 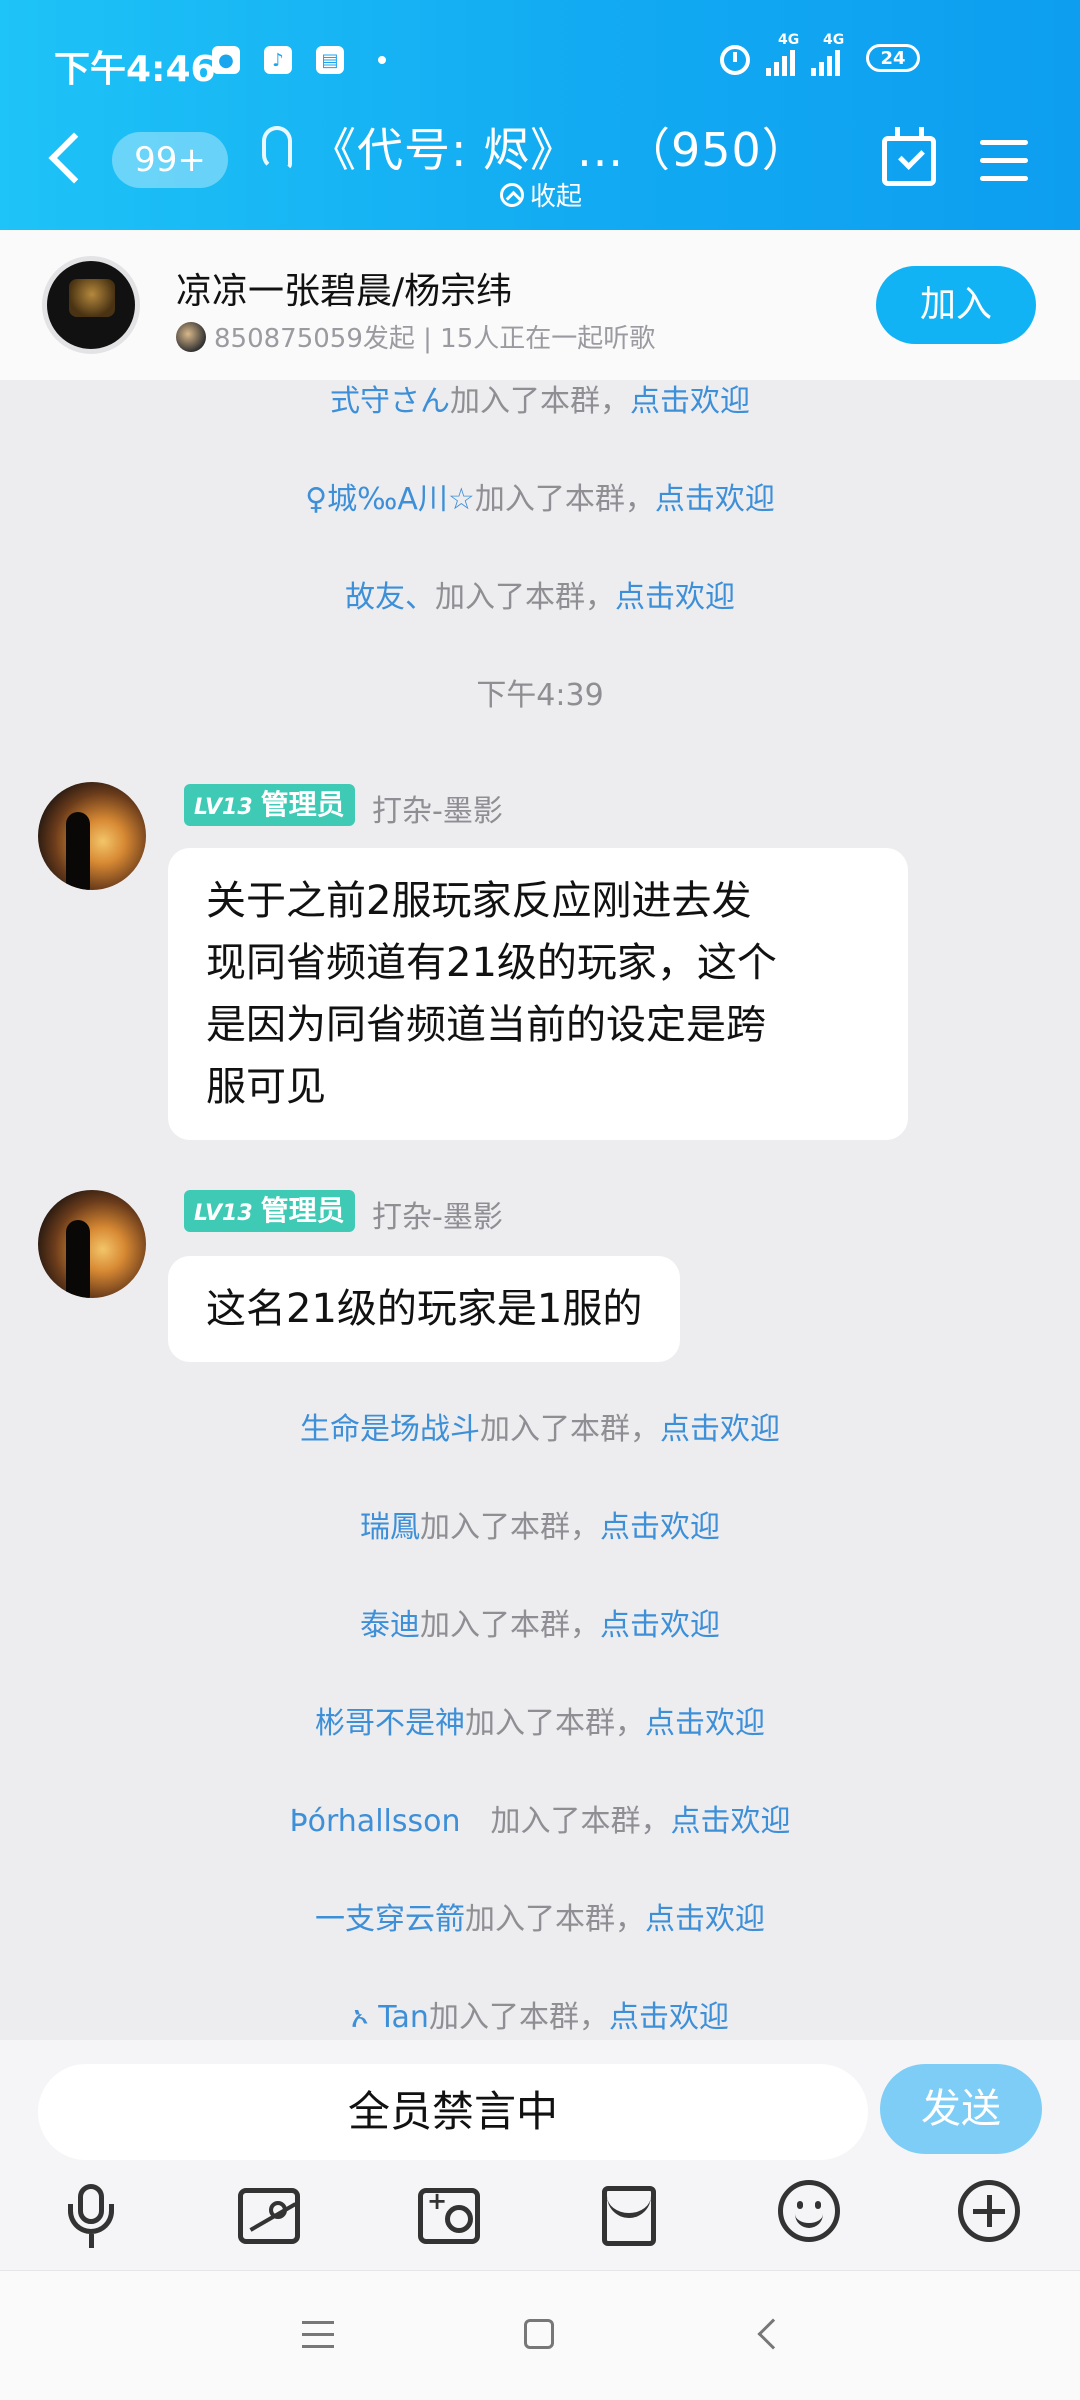 What do you see at coordinates (449, 2215) in the screenshot?
I see `camera-icon` at bounding box center [449, 2215].